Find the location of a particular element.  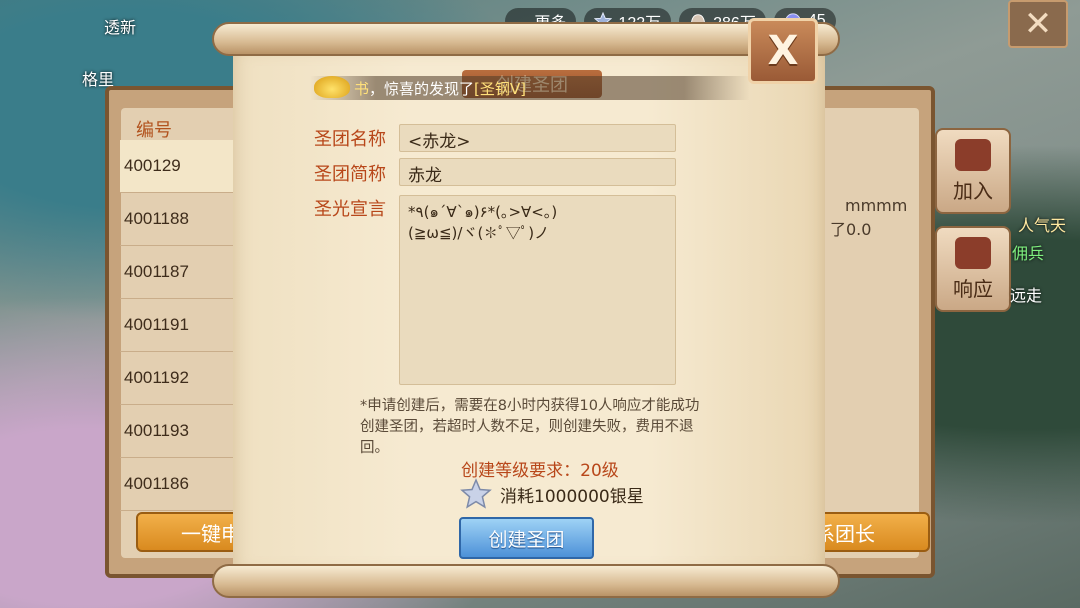

map-label-1: 透新 is located at coordinates (120, 27).